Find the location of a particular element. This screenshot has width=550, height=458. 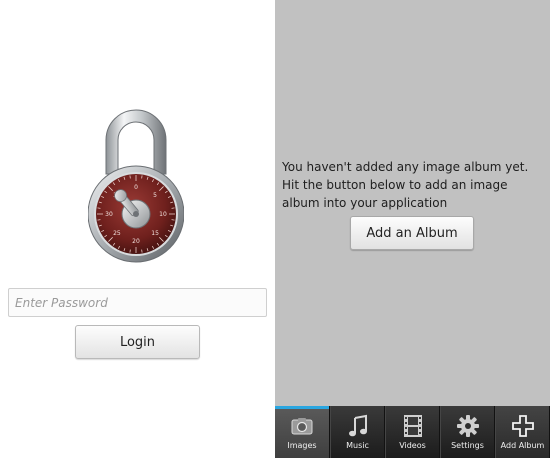

tab-music: Music is located at coordinates (357, 432).